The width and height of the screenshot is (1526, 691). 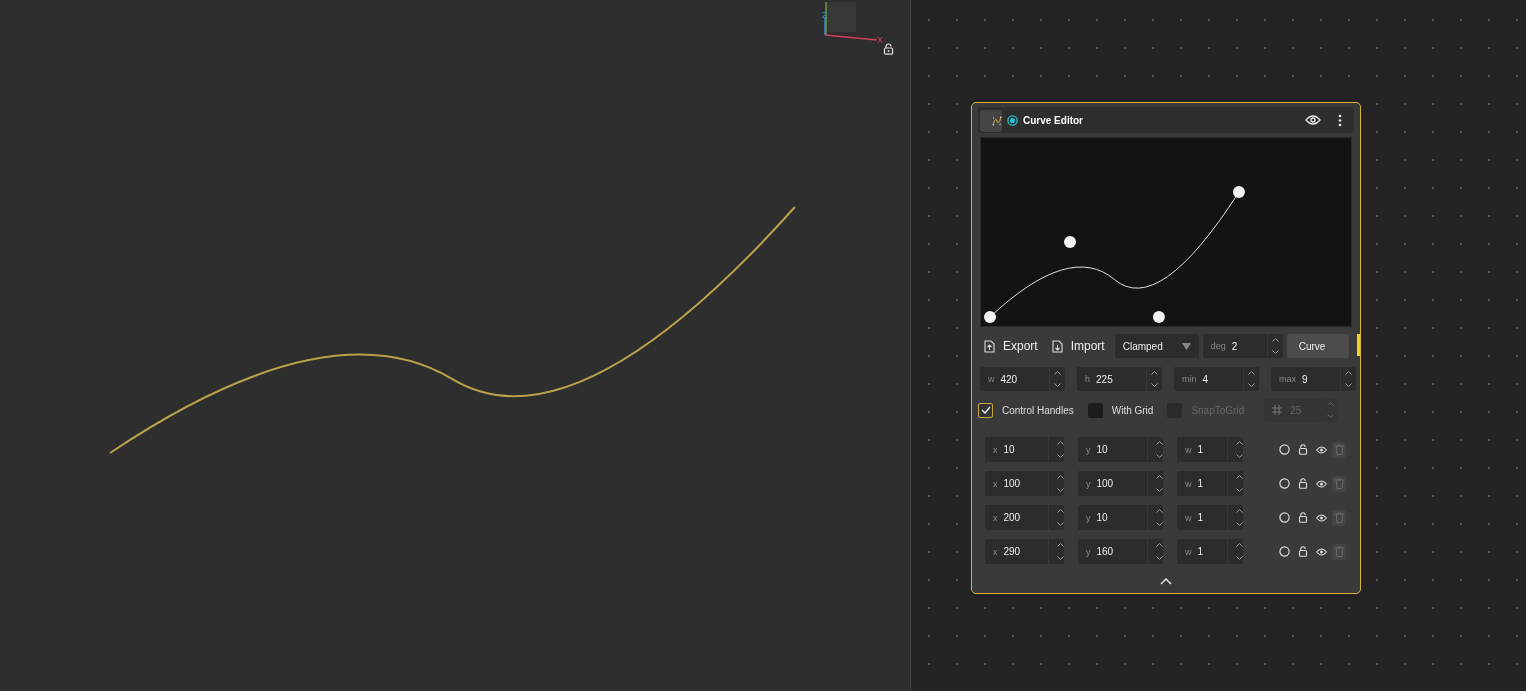 What do you see at coordinates (1012, 120) in the screenshot?
I see `status-dot-icon` at bounding box center [1012, 120].